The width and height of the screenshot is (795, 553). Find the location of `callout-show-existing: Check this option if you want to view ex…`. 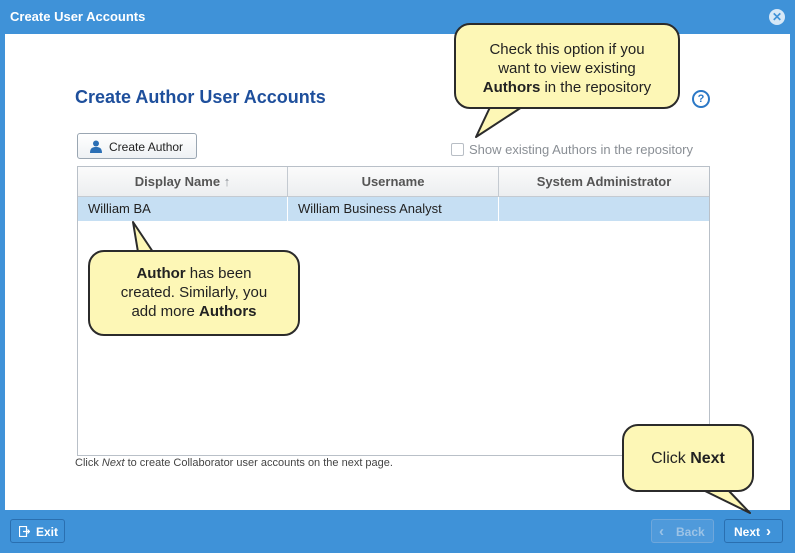

callout-show-existing: Check this option if you want to view ex… is located at coordinates (567, 66).